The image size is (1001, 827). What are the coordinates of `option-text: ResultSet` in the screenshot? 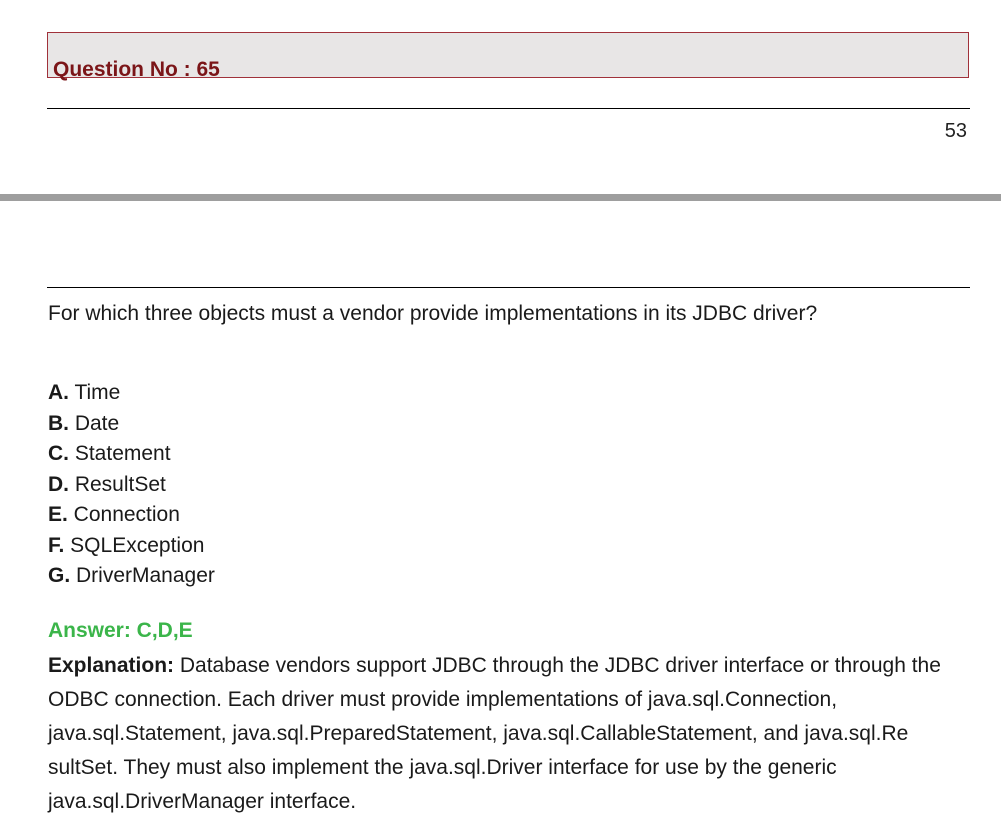 It's located at (117, 484).